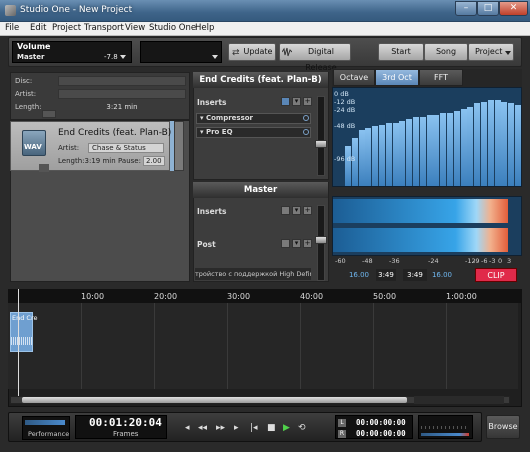  I want to click on song-button: Song, so click(446, 52).